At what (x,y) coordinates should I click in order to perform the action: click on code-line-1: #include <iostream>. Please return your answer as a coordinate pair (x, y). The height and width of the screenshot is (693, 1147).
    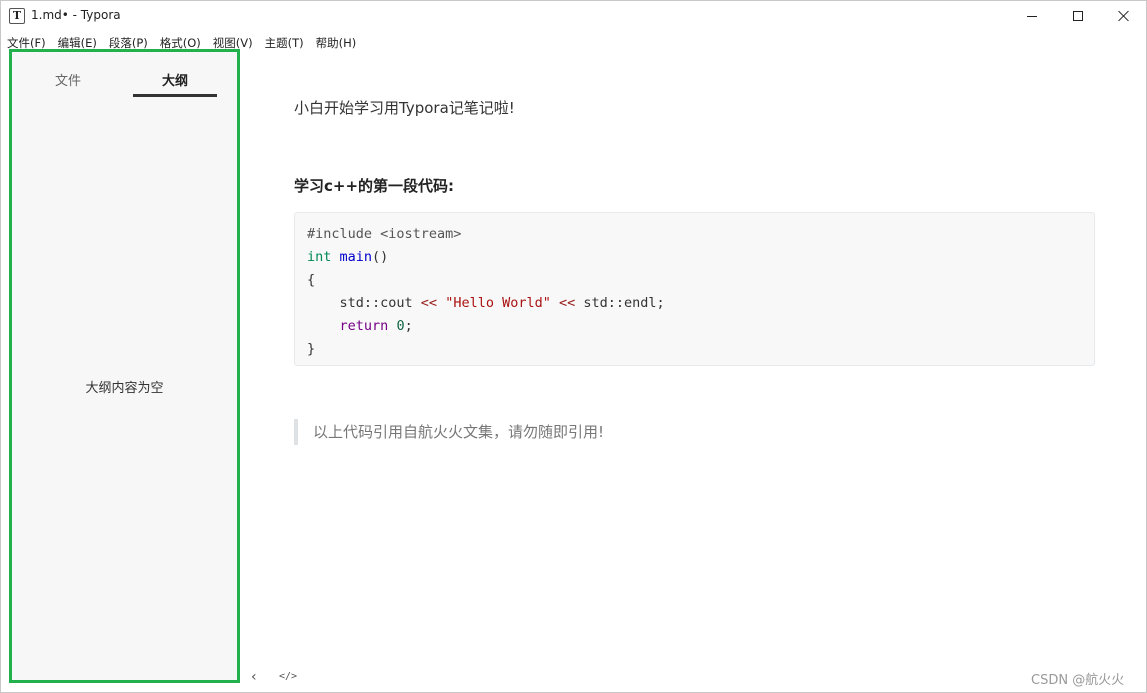
    Looking at the image, I should click on (694, 234).